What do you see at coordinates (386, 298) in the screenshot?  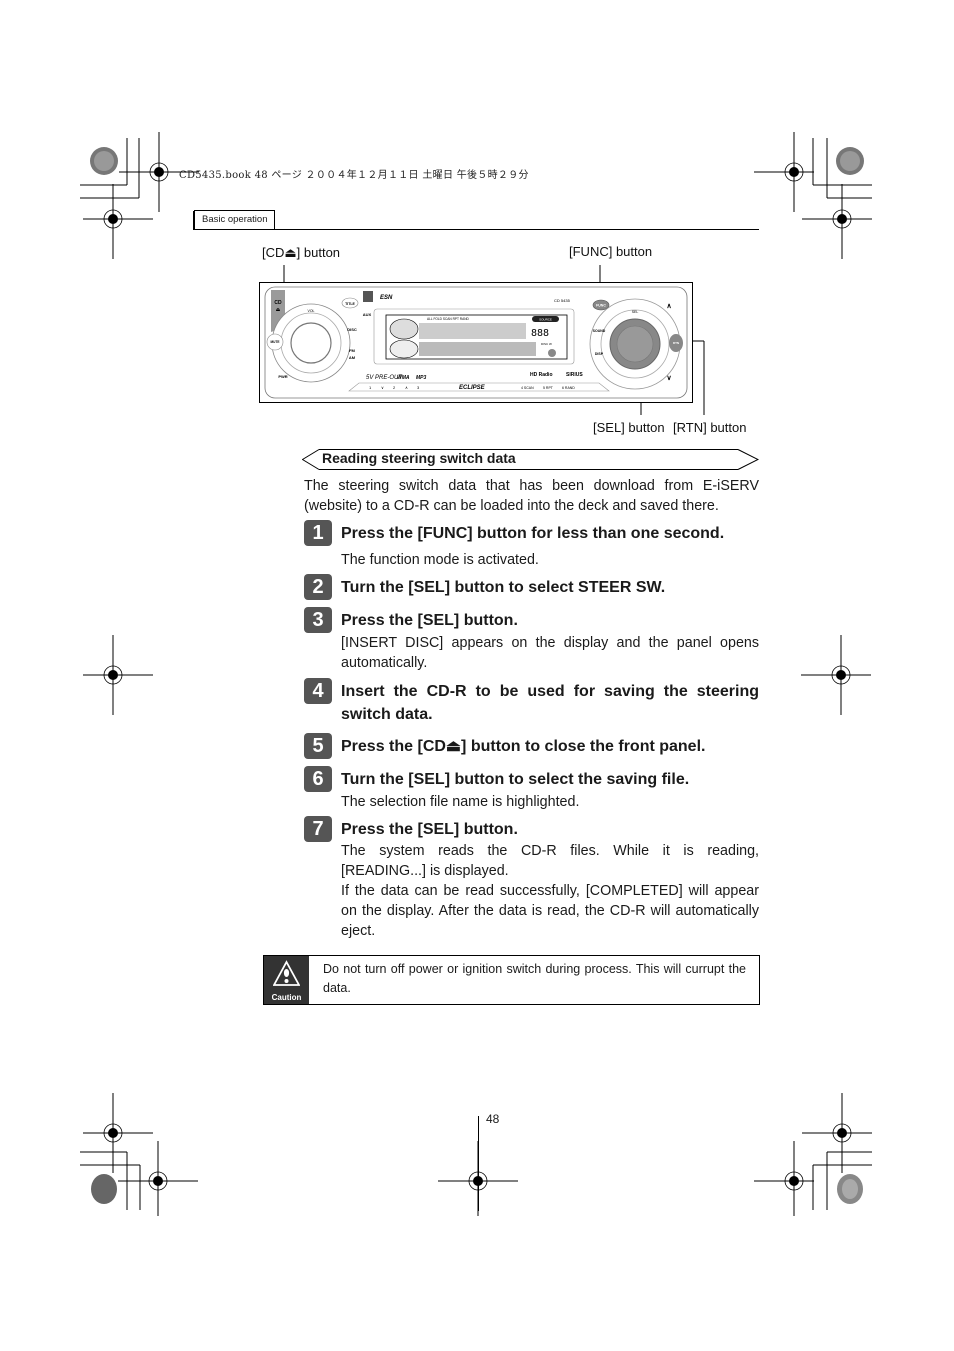 I see `svg-text: ESN` at bounding box center [386, 298].